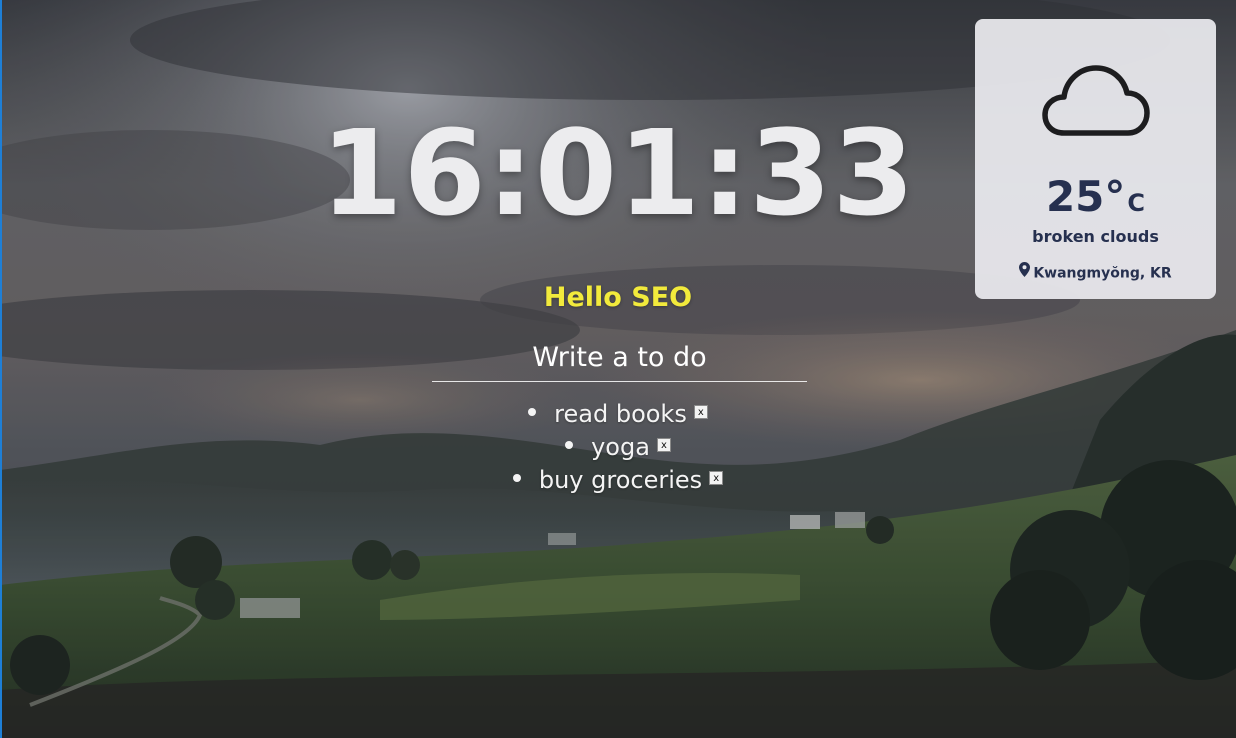  I want to click on todo-item: read books x, so click(618, 414).